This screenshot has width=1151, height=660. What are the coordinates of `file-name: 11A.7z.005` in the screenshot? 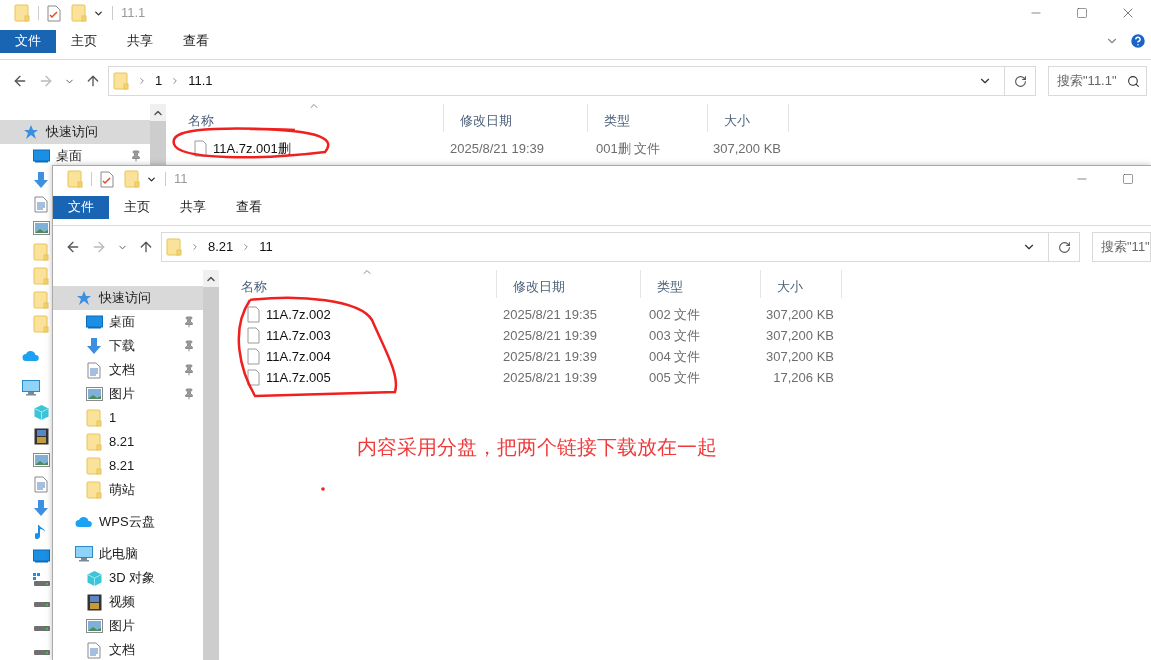 It's located at (298, 377).